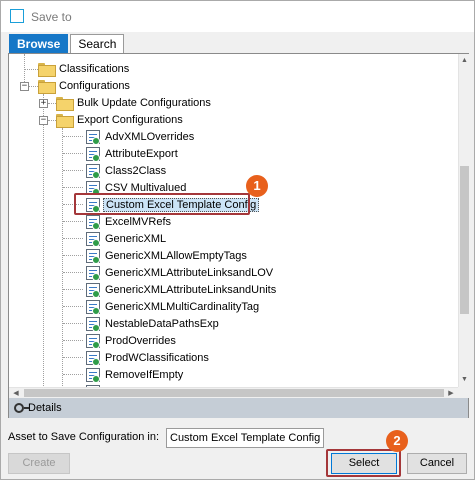 This screenshot has height=480, width=475. I want to click on tree-item-label: AttributeExport, so click(141, 153).